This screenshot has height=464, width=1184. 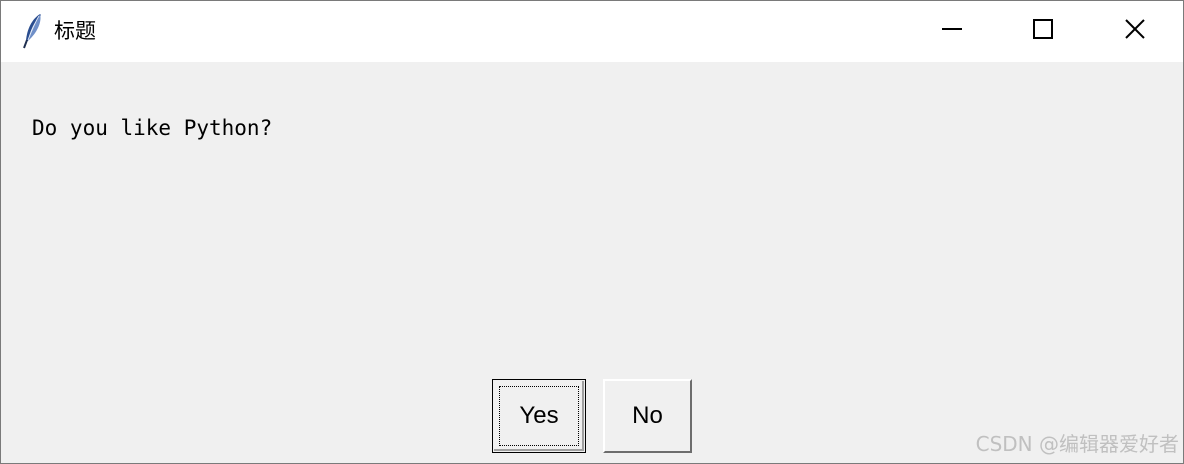 I want to click on yes-button-label: Yes, so click(x=539, y=415).